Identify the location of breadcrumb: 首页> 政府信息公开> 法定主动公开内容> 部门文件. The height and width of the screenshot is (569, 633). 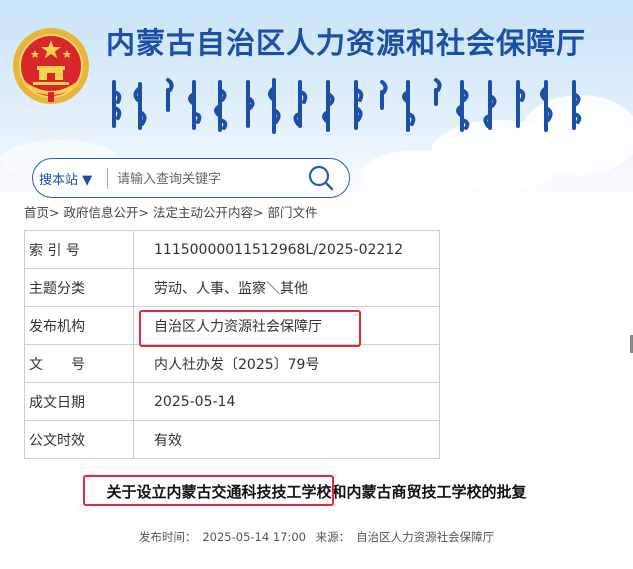
(170, 211).